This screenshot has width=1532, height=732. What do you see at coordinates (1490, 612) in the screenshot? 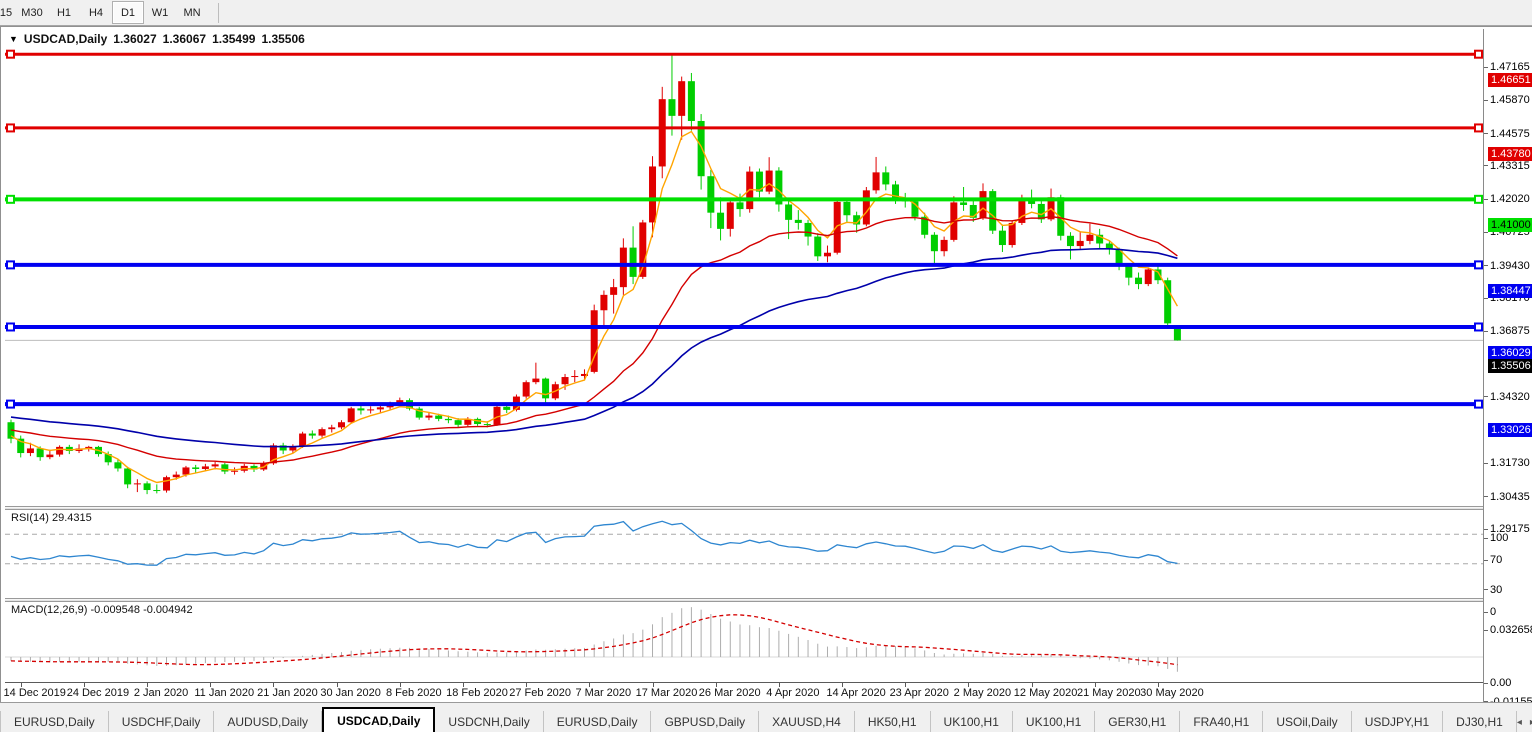
I see `axis-tick-label: 0` at bounding box center [1490, 612].